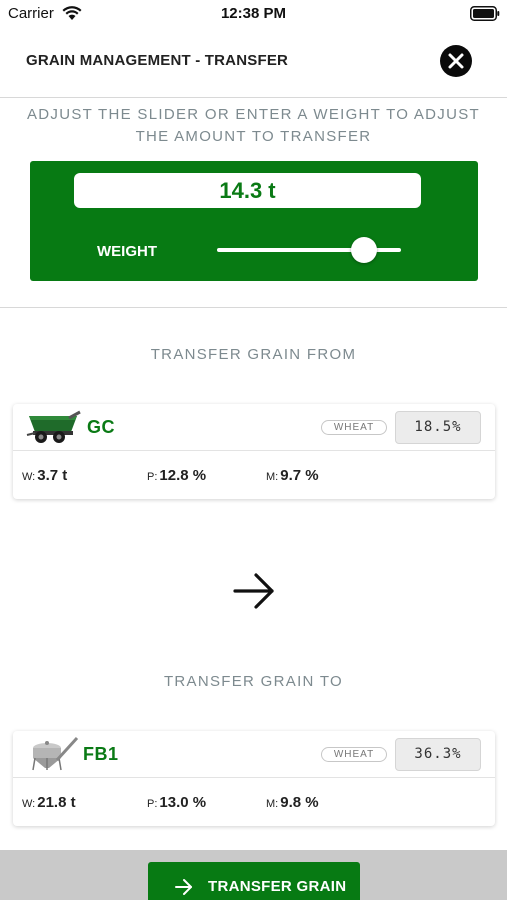 The height and width of the screenshot is (900, 507). What do you see at coordinates (56, 802) in the screenshot?
I see `weight-stat-value: 21.8 t` at bounding box center [56, 802].